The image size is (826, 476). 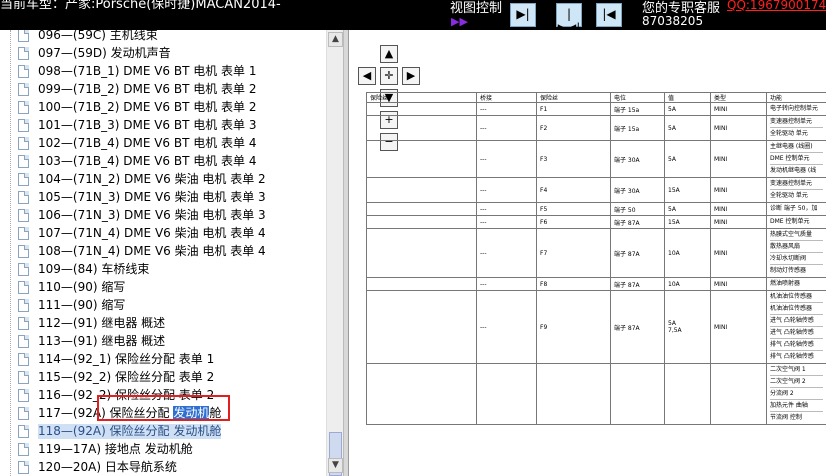 I want to click on table-cell: F6, so click(x=573, y=222).